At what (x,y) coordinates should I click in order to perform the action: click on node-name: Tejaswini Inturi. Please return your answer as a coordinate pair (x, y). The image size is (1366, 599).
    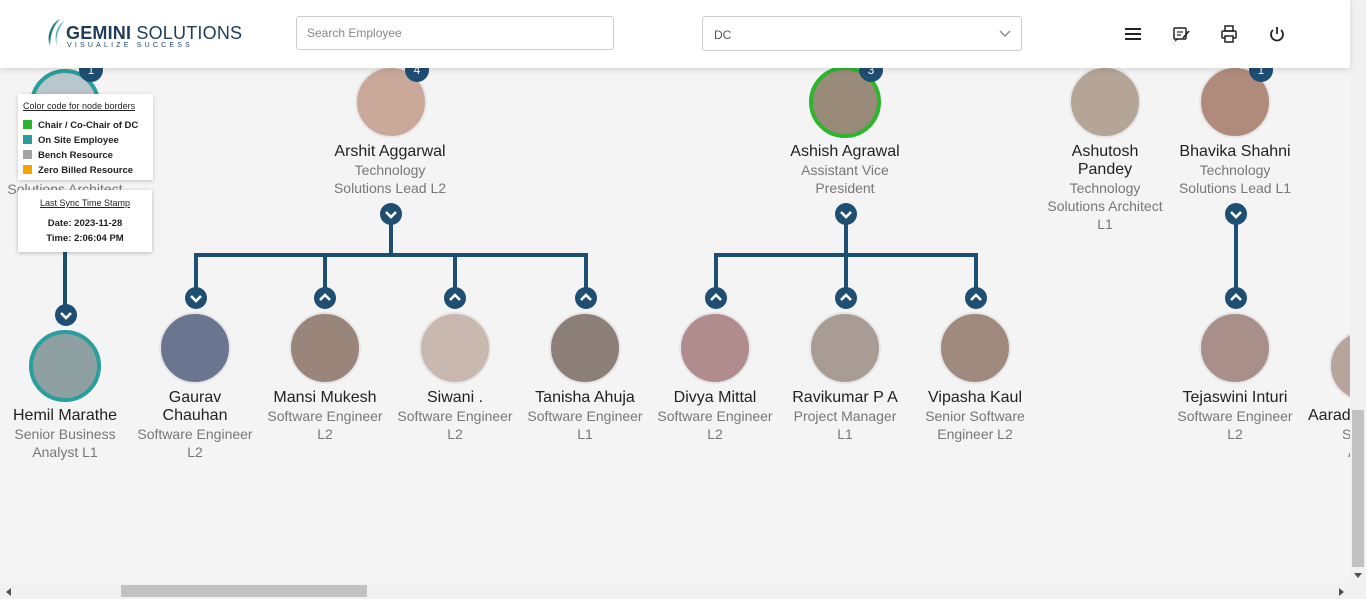
    Looking at the image, I should click on (1235, 397).